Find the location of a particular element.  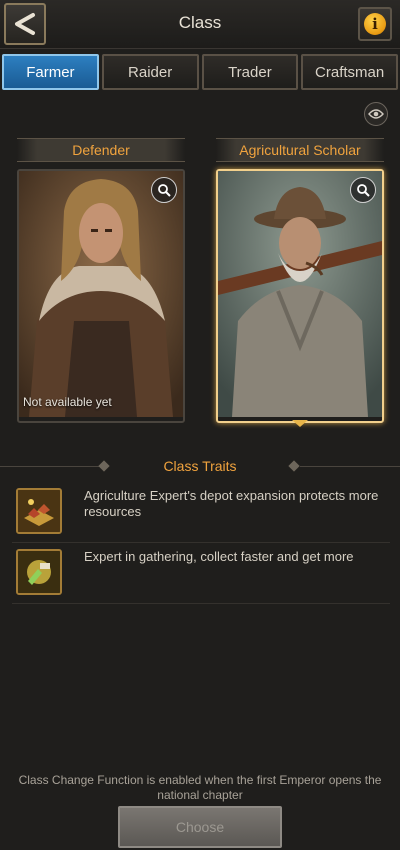

info-icon: i is located at coordinates (375, 24).